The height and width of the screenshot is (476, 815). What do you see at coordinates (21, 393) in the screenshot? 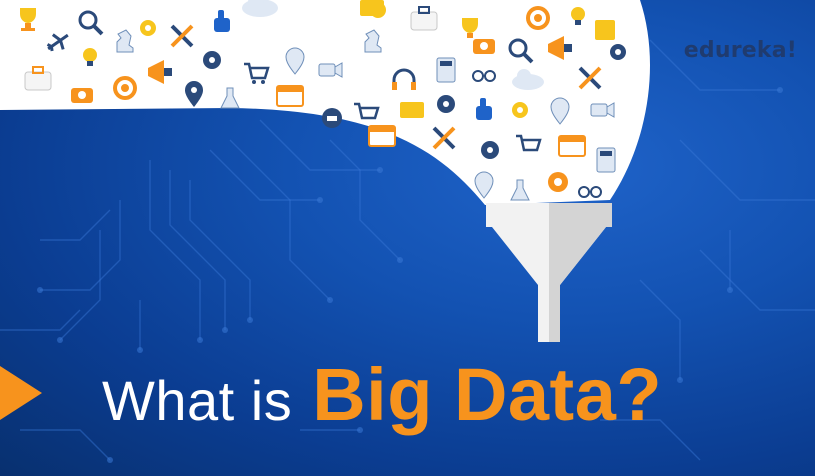
I see `accent-triangle` at bounding box center [21, 393].